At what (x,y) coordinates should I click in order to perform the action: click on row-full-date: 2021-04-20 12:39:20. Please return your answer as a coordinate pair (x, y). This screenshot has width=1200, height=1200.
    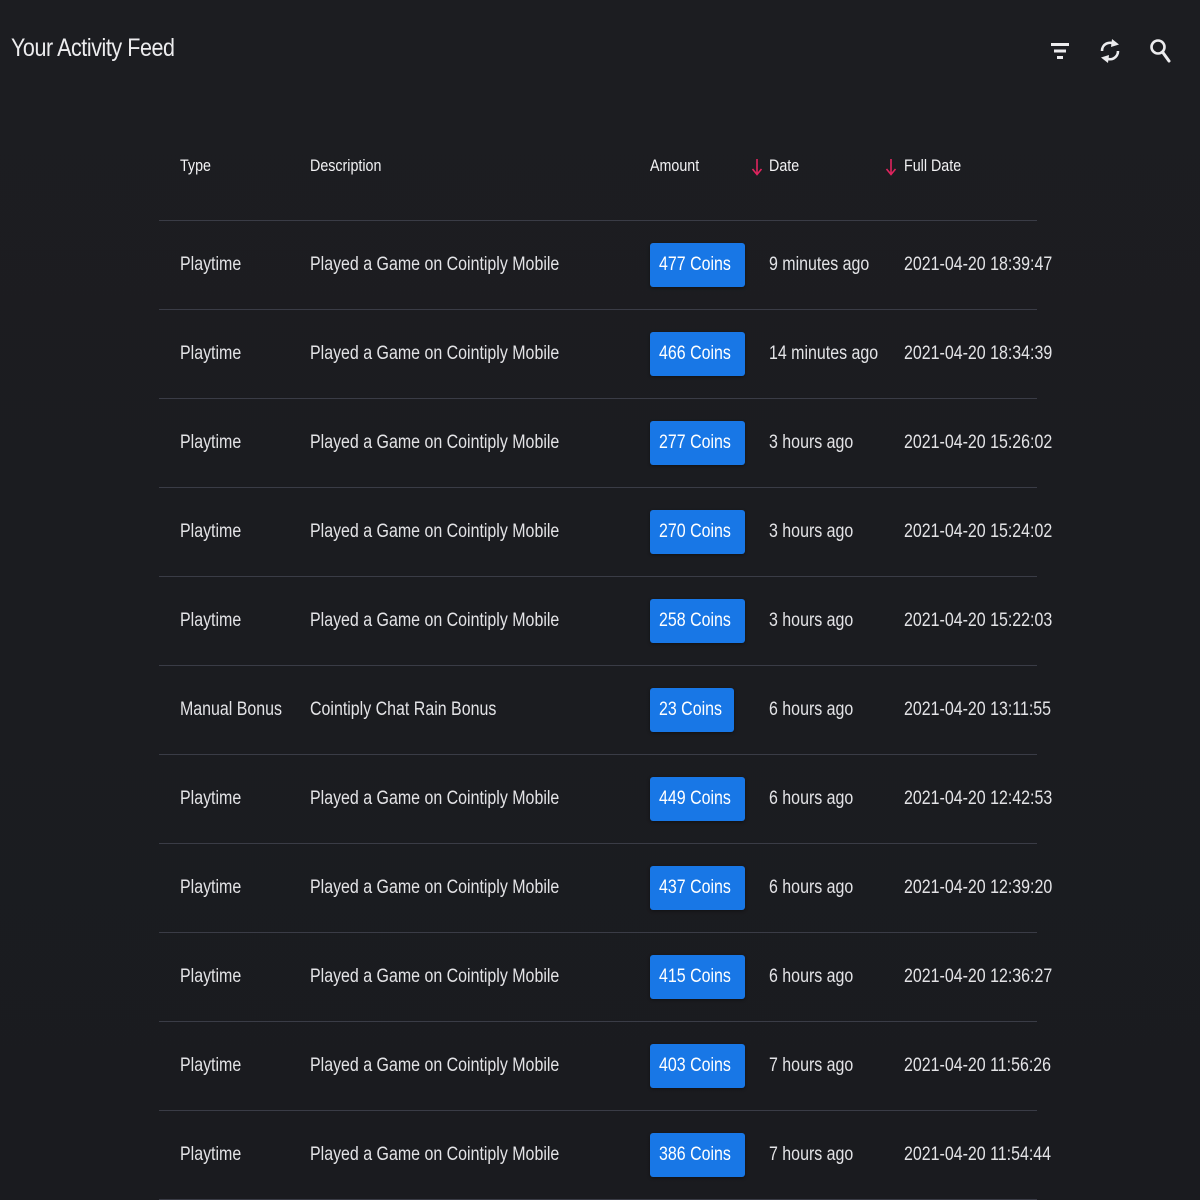
    Looking at the image, I should click on (978, 887).